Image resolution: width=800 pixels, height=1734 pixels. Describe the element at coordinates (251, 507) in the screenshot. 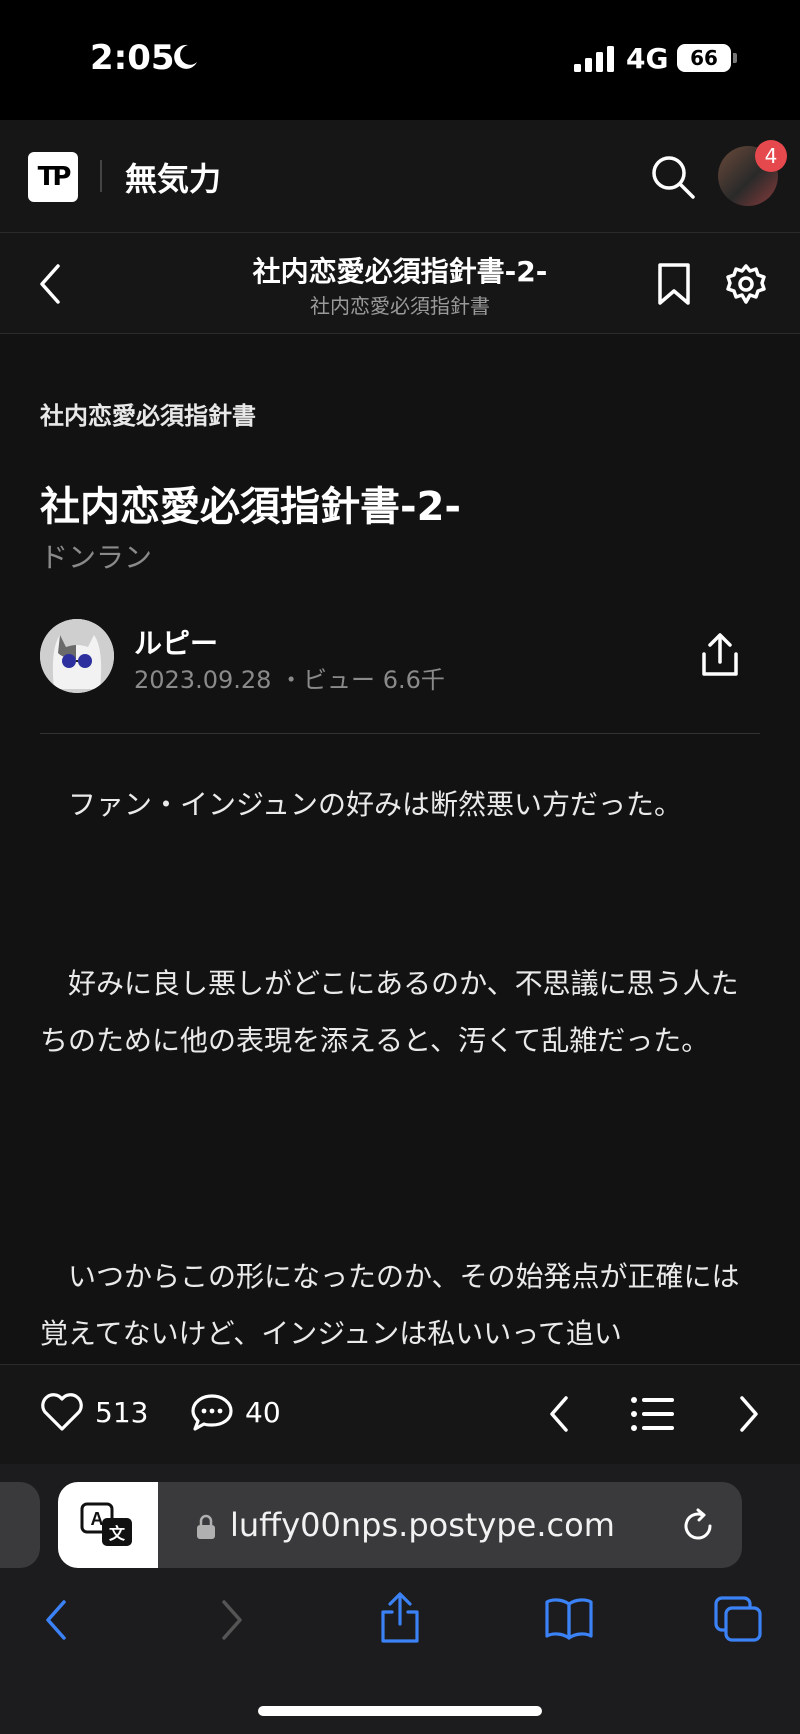

I see `post-title: 社内恋愛必須指針書-2-` at that location.